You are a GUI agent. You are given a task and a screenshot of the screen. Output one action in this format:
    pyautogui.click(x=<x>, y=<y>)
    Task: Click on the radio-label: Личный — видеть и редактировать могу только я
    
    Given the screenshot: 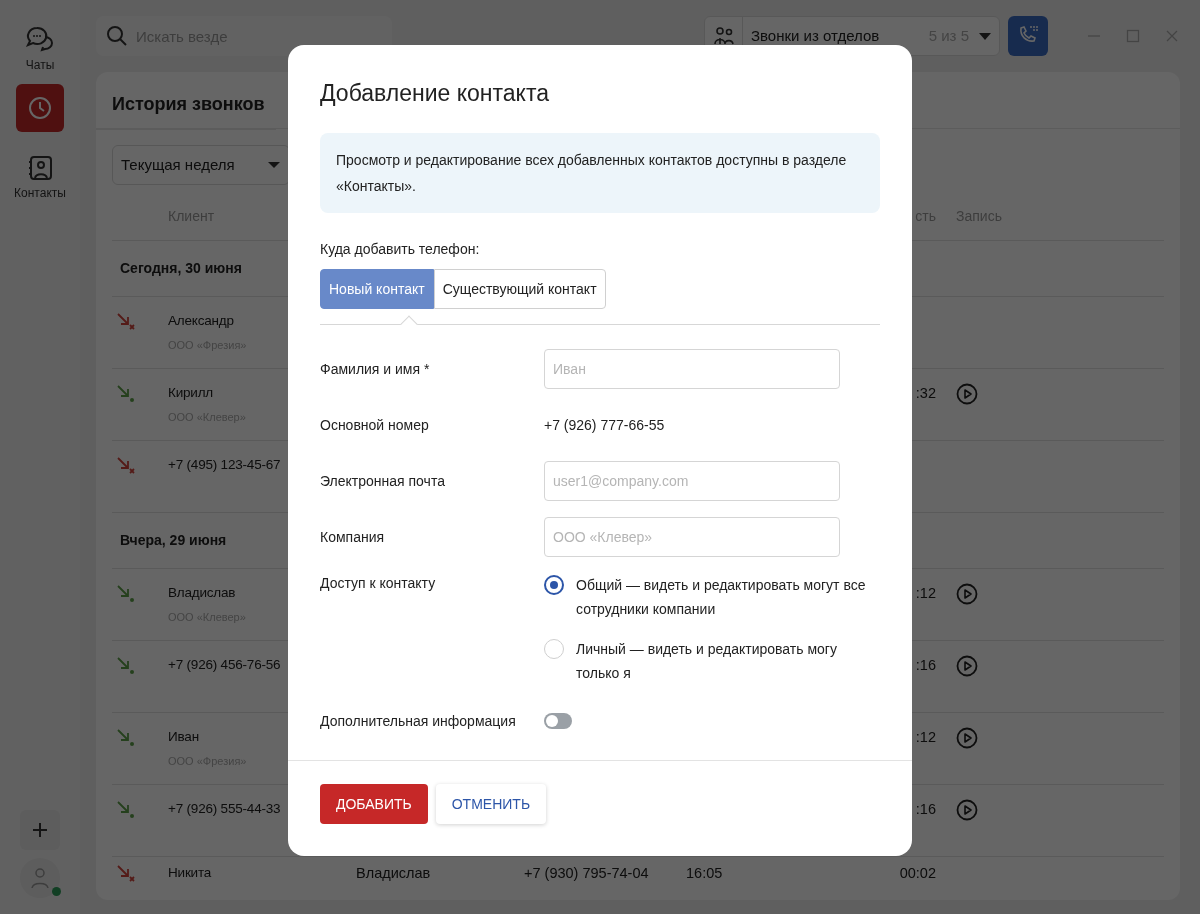 What is the action you would take?
    pyautogui.click(x=707, y=661)
    